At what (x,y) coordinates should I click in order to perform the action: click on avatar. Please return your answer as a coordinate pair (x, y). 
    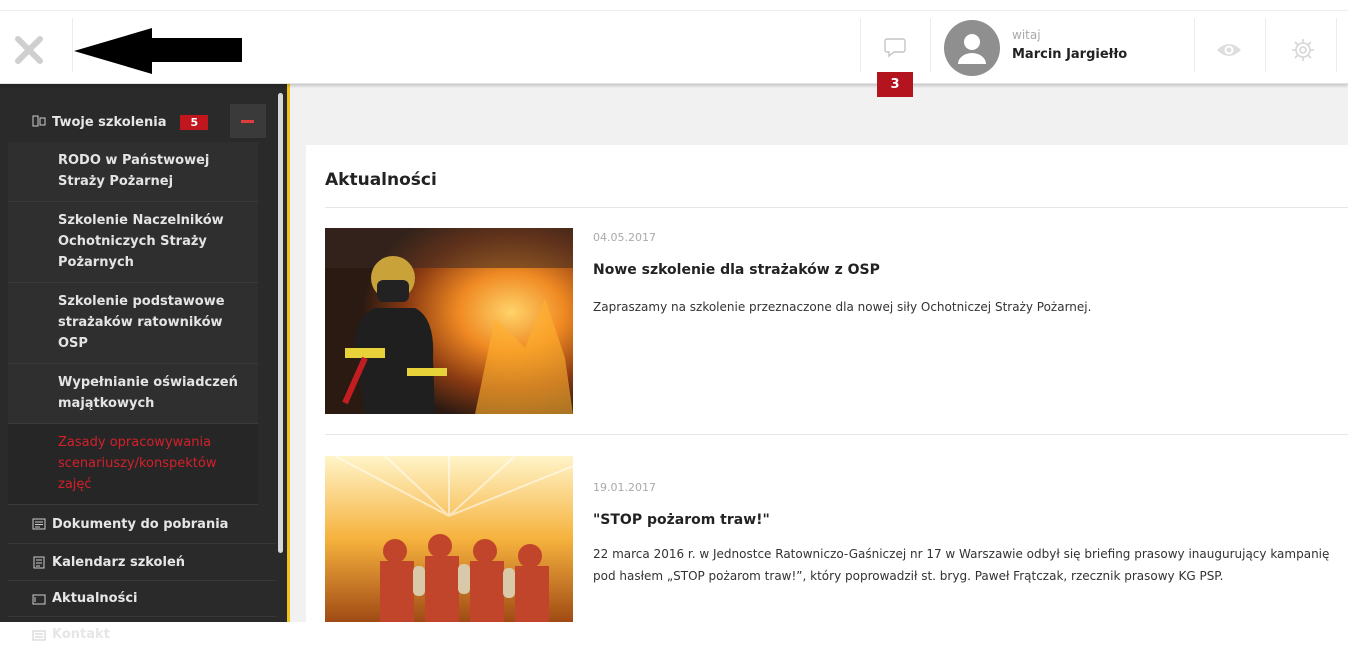
    Looking at the image, I should click on (972, 48).